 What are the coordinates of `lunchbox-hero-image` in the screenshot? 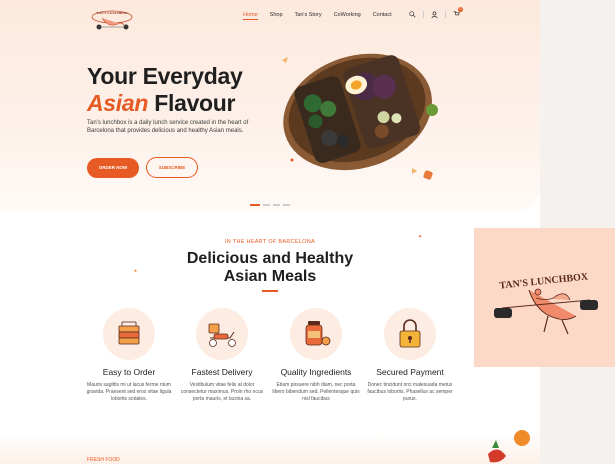 It's located at (360, 113).